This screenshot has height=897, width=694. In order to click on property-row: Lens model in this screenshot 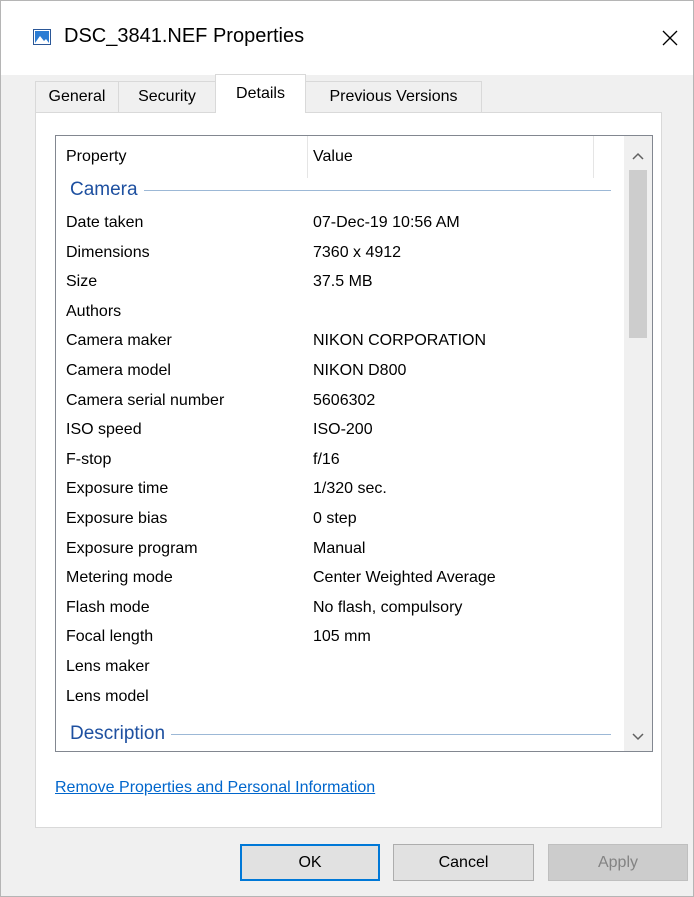, I will do `click(340, 697)`.